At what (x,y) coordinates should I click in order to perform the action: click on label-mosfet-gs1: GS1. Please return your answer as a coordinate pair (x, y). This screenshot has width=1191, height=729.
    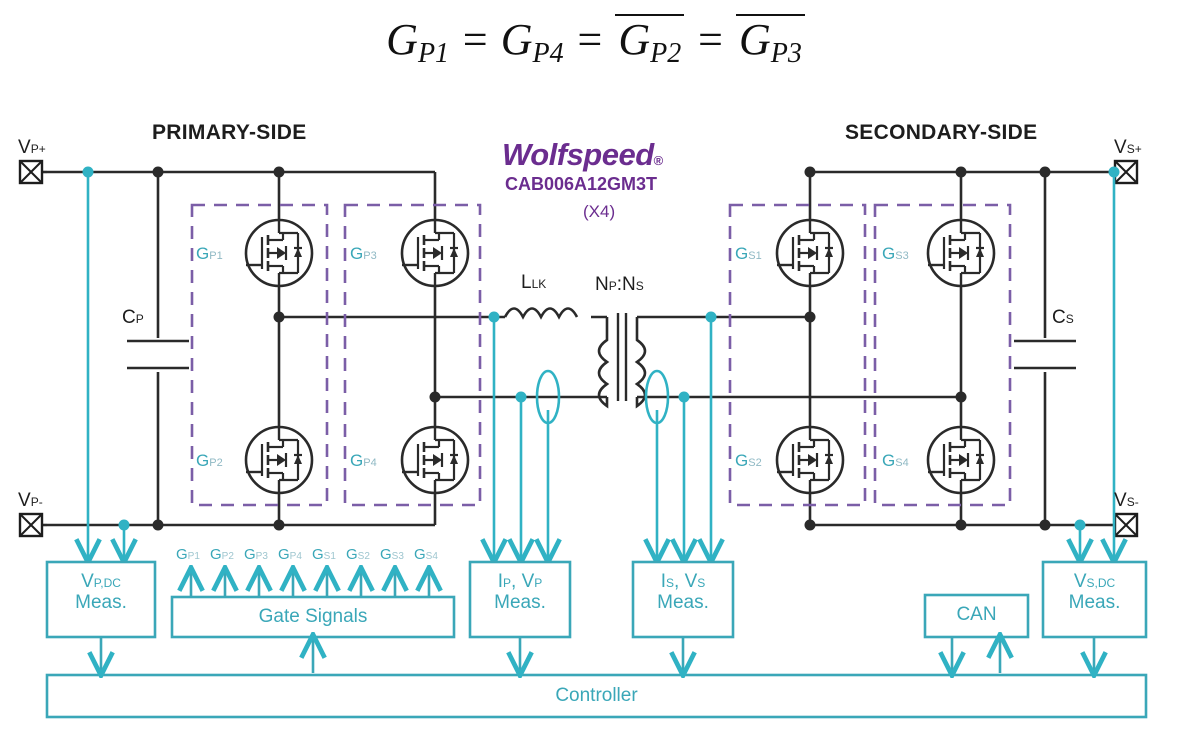
    Looking at the image, I should click on (748, 253).